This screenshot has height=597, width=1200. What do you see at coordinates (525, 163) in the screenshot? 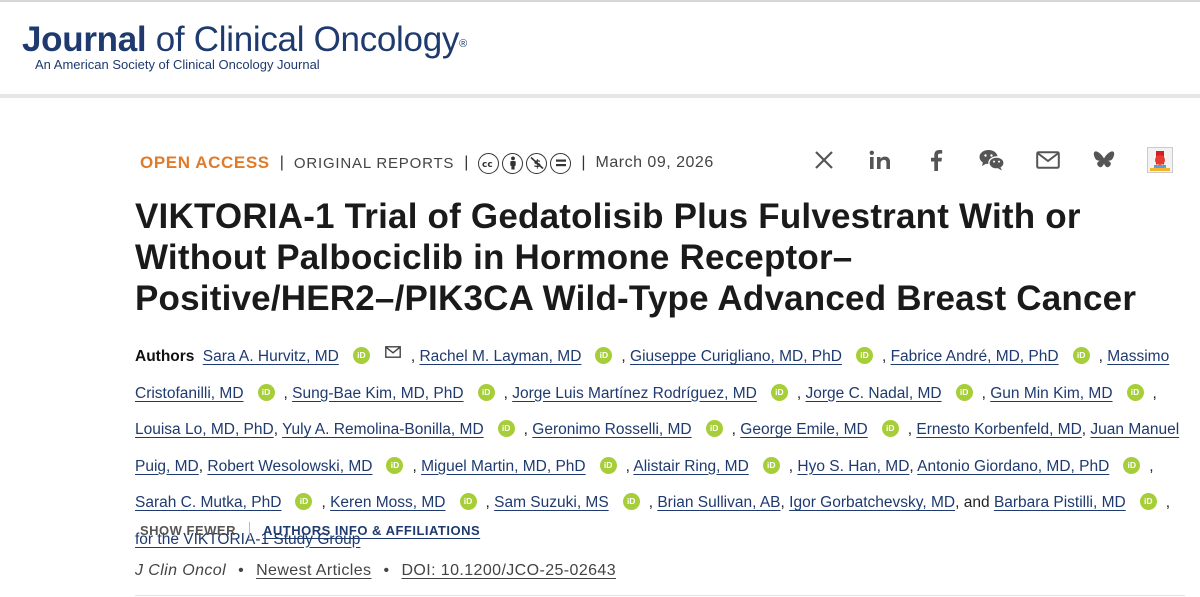
I see `license-icons: cc $` at bounding box center [525, 163].